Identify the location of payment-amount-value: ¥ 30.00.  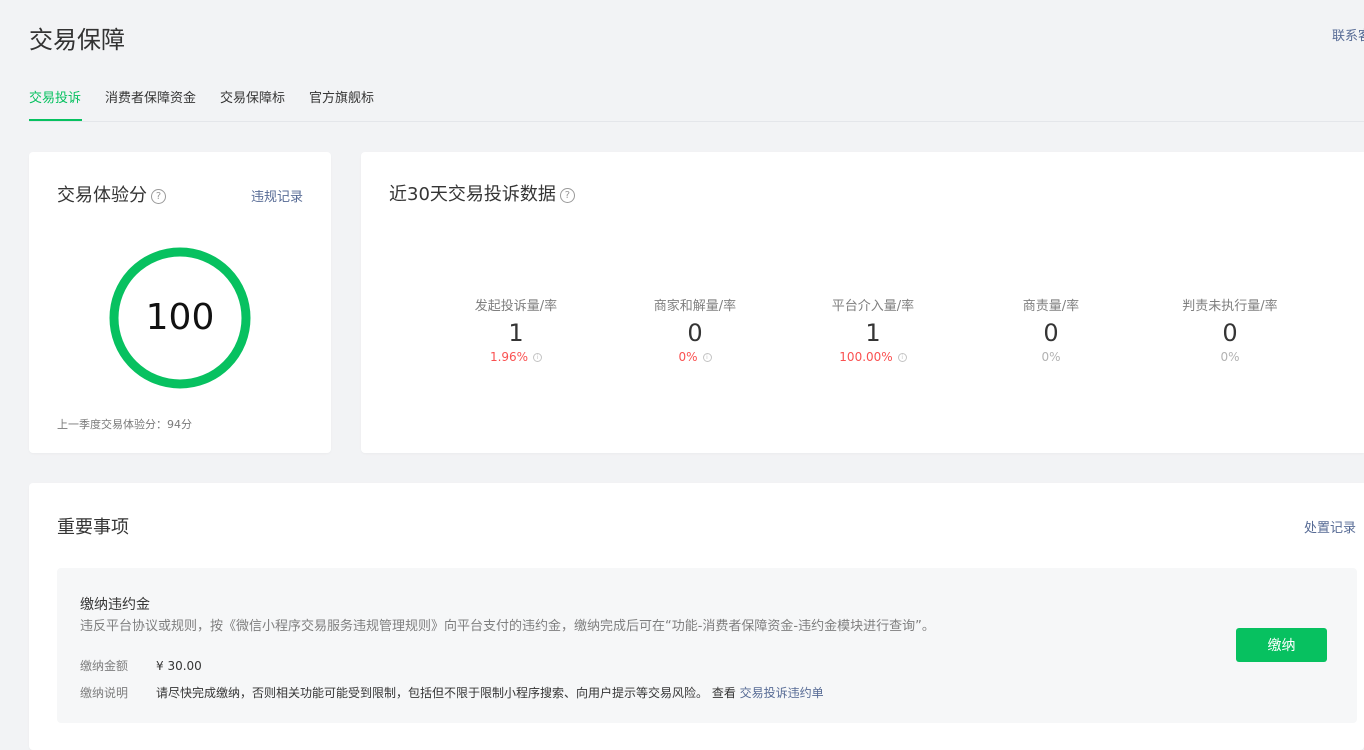
(179, 666).